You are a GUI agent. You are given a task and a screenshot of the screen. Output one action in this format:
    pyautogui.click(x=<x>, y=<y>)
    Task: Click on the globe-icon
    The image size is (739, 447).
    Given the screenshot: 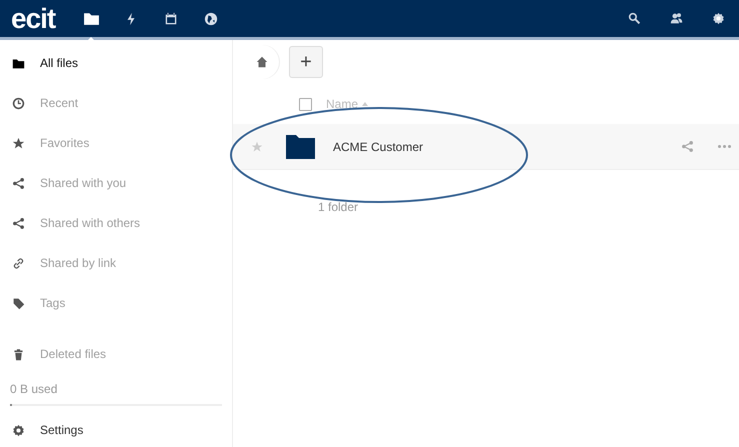 What is the action you would take?
    pyautogui.click(x=211, y=19)
    